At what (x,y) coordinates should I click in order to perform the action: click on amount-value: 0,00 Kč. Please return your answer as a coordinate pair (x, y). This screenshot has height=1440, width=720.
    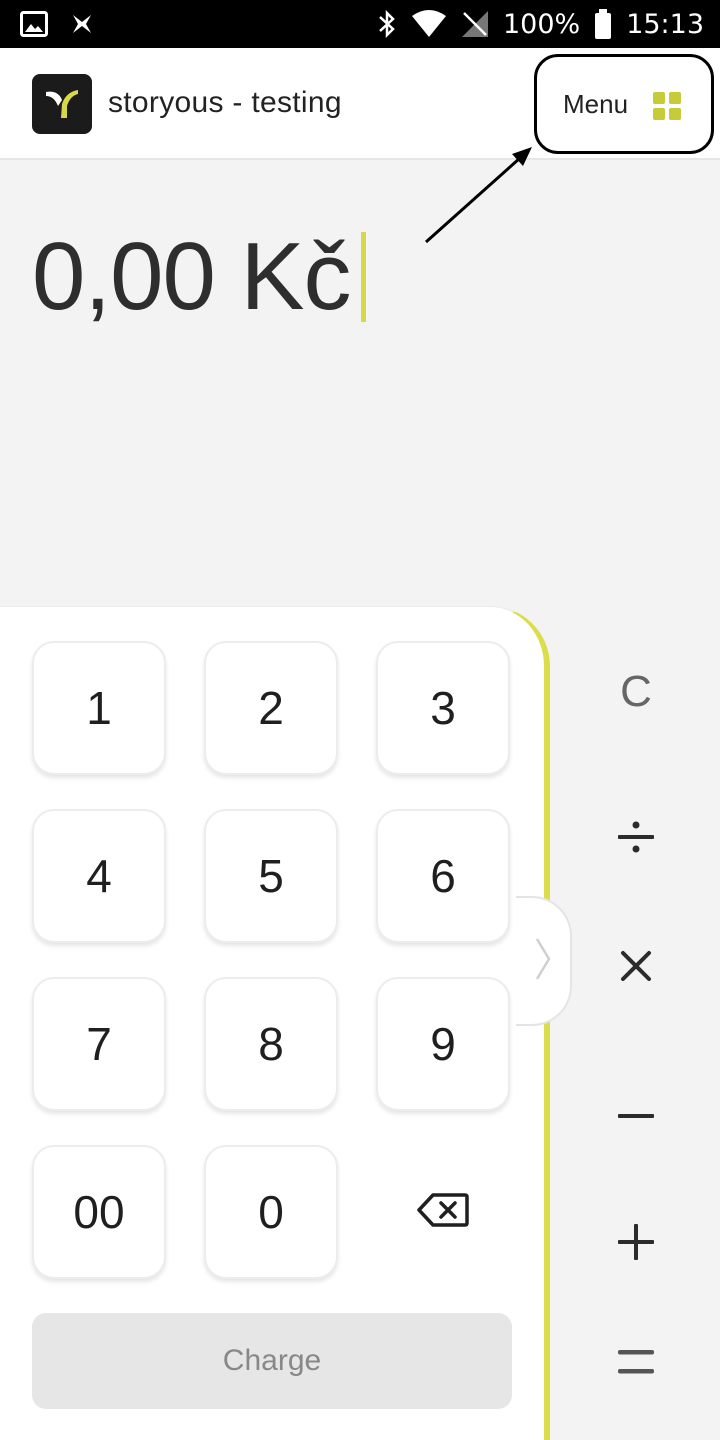
    Looking at the image, I should click on (192, 276).